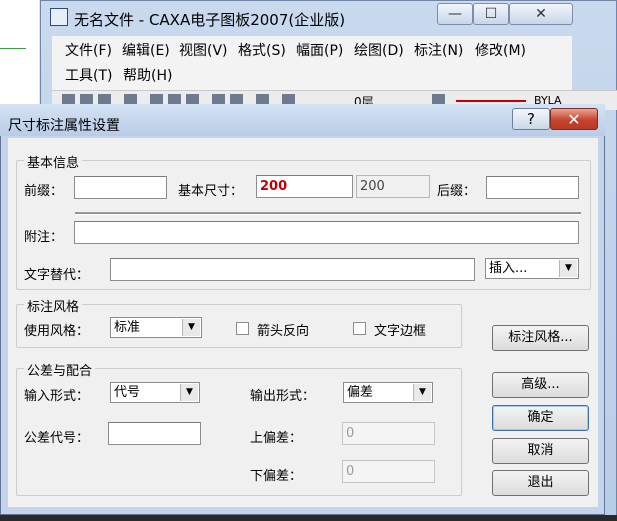  What do you see at coordinates (491, 101) in the screenshot?
I see `line-color-sample` at bounding box center [491, 101].